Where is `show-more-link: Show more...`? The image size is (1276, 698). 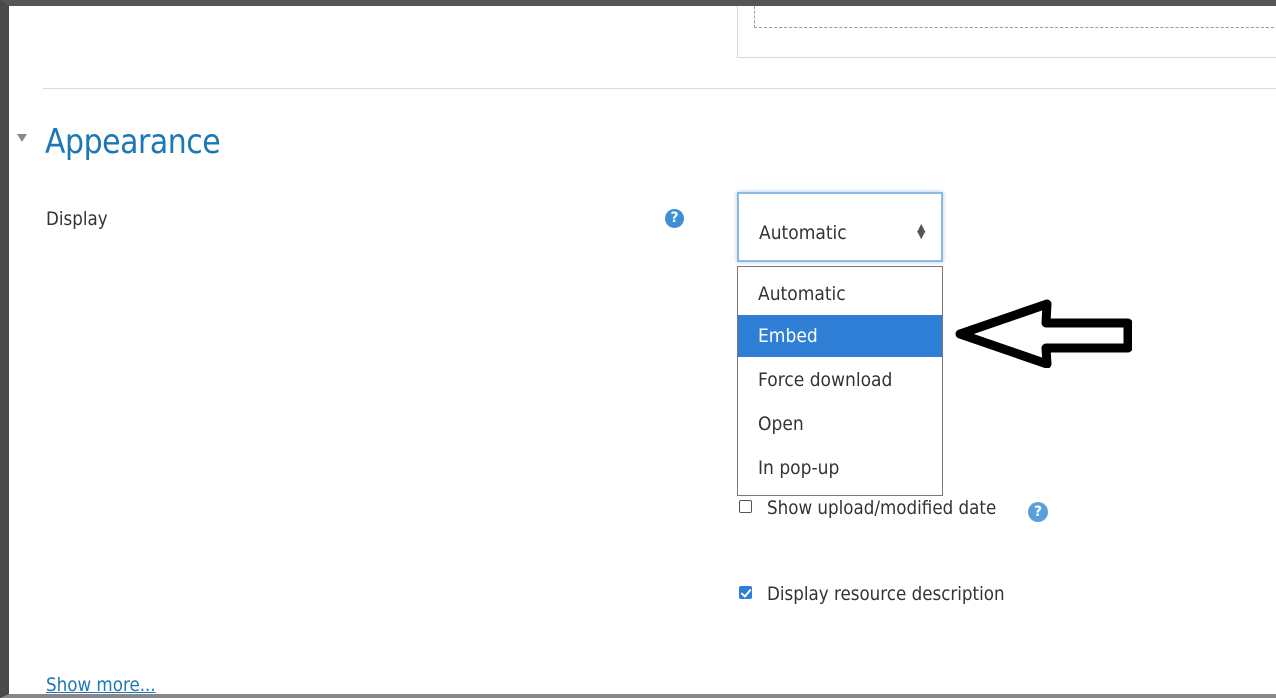
show-more-link: Show more... is located at coordinates (101, 684).